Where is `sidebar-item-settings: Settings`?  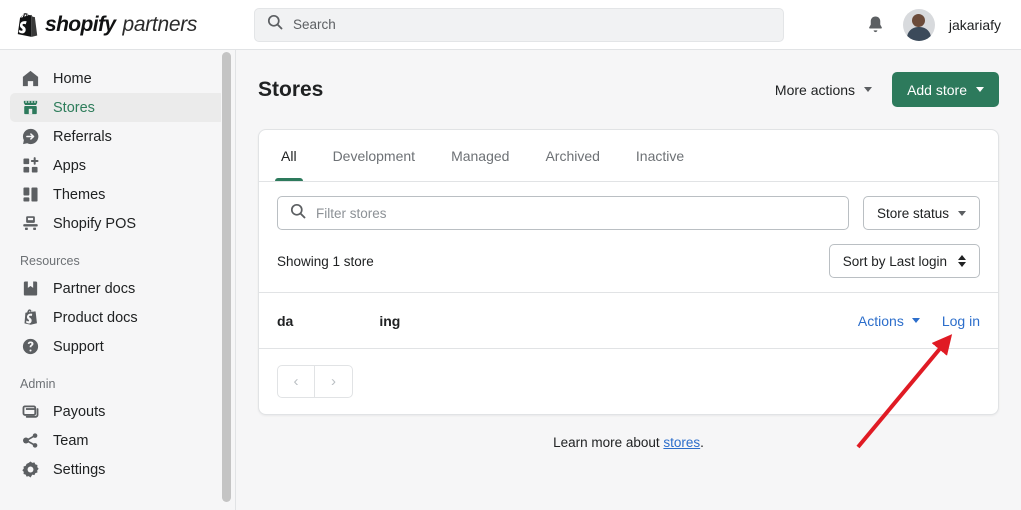 sidebar-item-settings: Settings is located at coordinates (117, 469).